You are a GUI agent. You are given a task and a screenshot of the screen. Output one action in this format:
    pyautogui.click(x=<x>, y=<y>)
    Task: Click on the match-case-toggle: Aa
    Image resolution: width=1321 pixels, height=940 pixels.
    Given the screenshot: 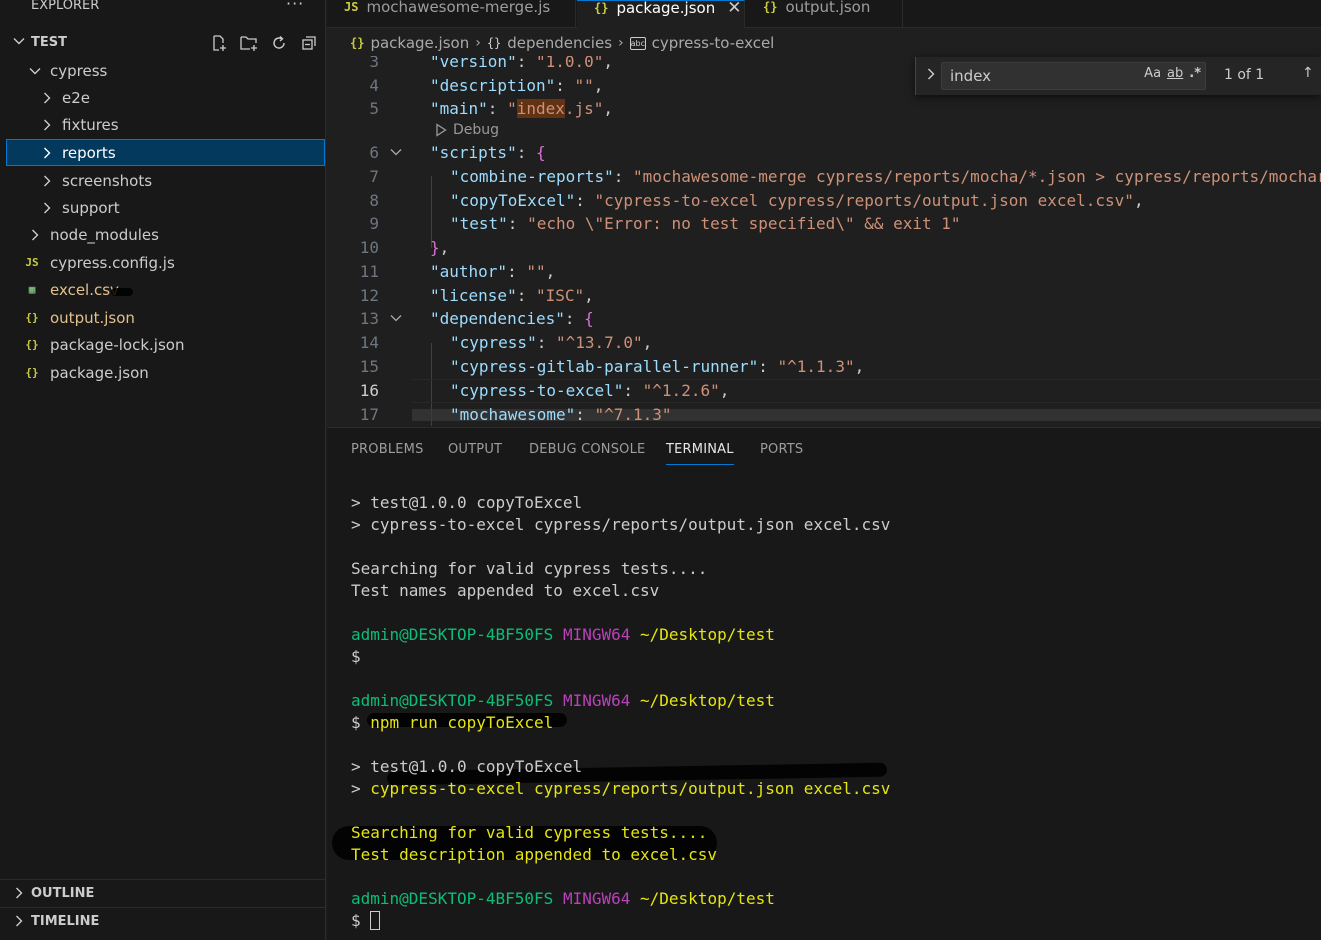 What is the action you would take?
    pyautogui.click(x=1152, y=73)
    